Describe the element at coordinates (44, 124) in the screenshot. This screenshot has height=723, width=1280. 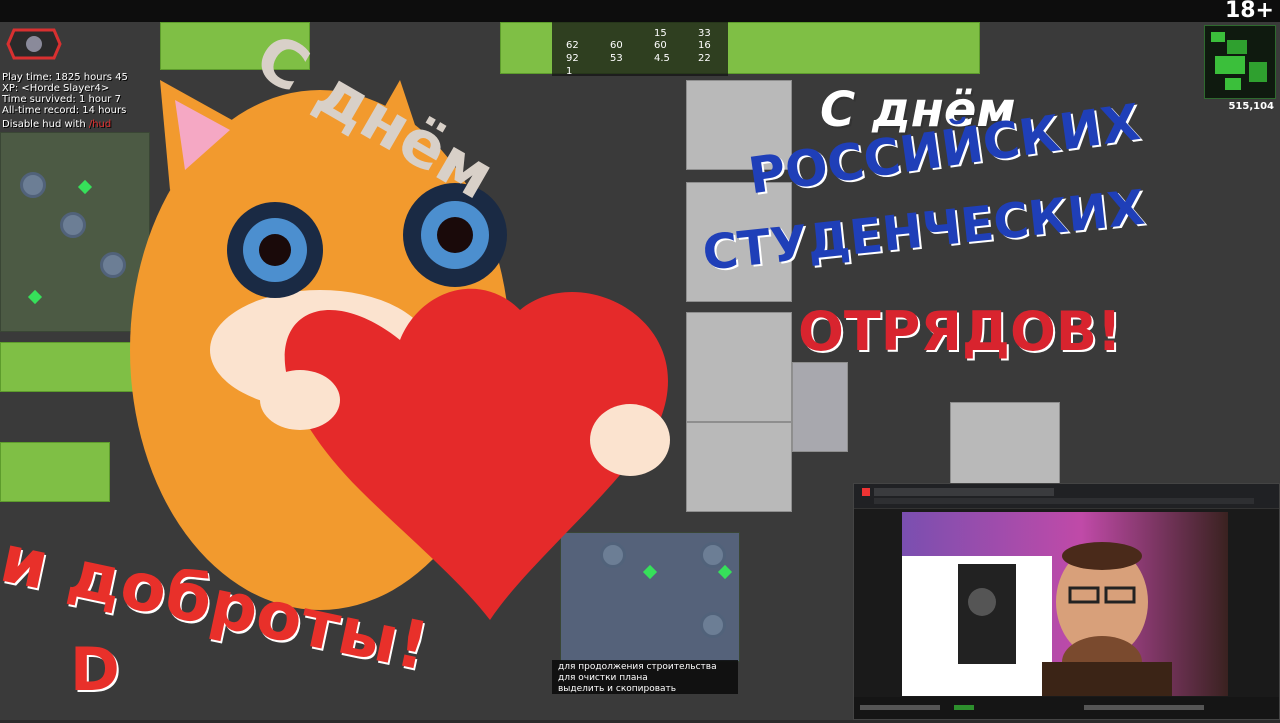
I see `hud-disable-label: Disable hud with` at that location.